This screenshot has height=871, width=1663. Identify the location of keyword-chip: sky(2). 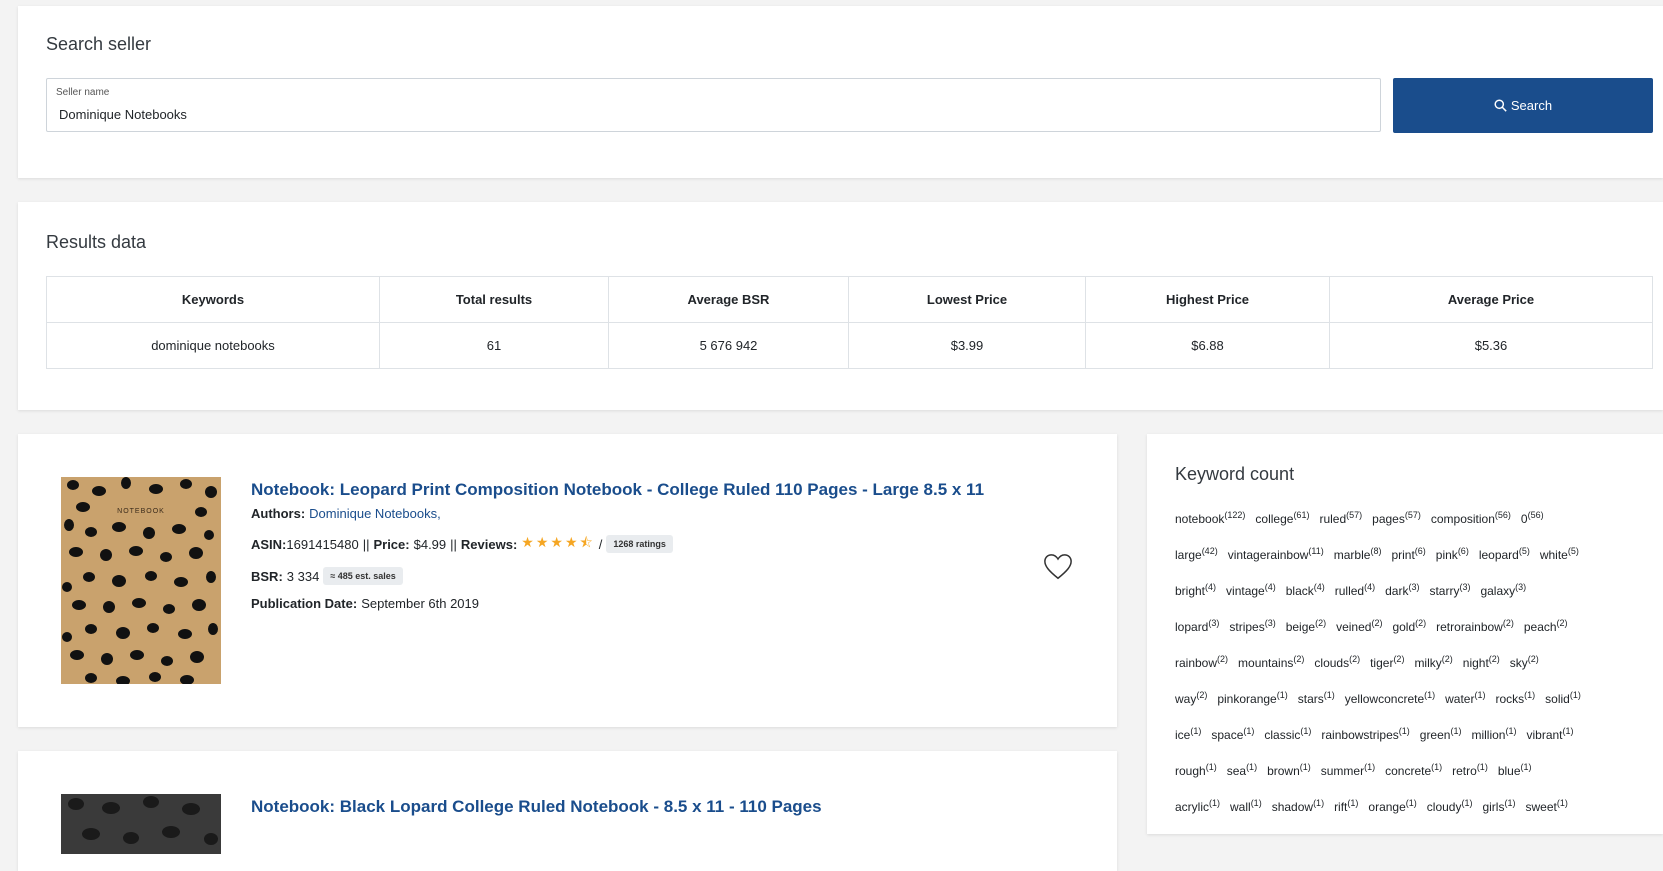
(1524, 662).